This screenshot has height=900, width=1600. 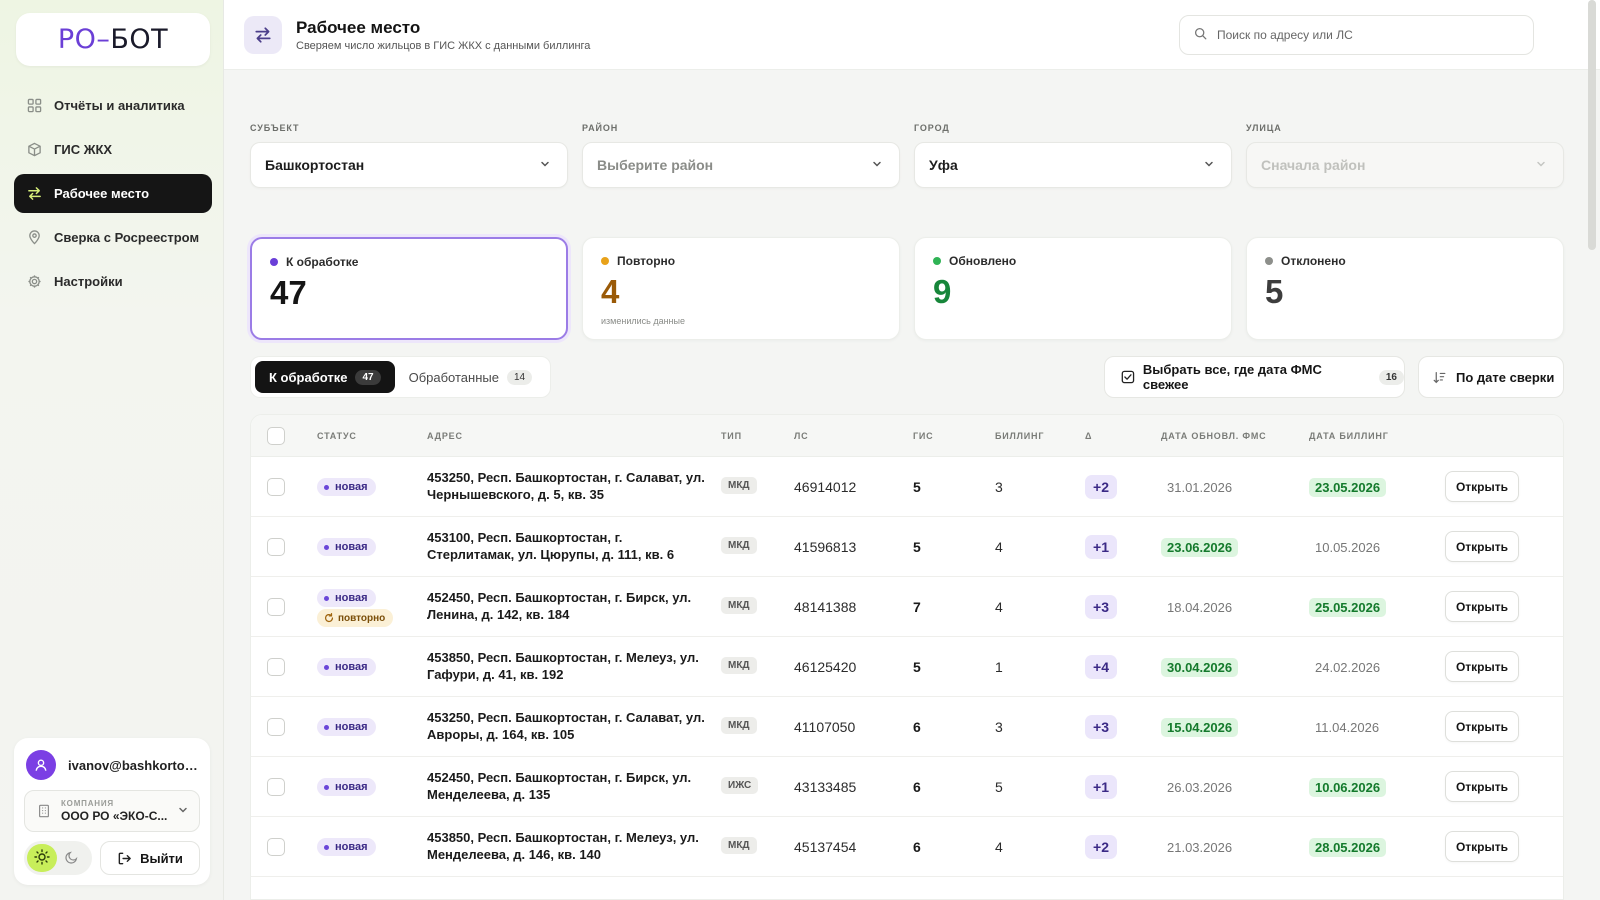 I want to click on select-all-fresh-button: Выбрать все, где дата ФМС свежее 16, so click(x=1254, y=377).